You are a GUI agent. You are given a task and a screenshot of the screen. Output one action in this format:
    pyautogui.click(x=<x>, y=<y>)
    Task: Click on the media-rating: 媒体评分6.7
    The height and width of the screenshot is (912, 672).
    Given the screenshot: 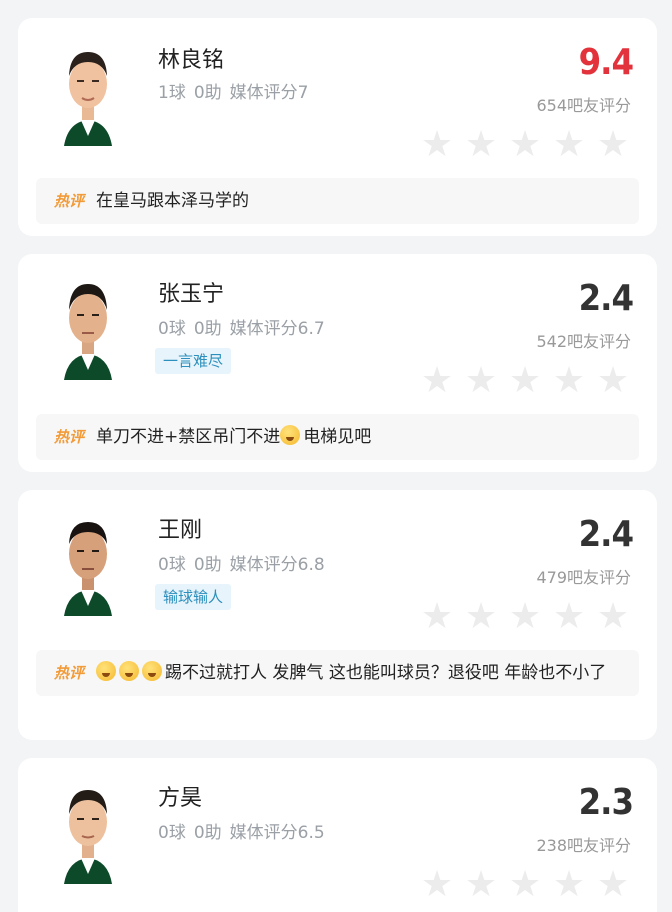 What is the action you would take?
    pyautogui.click(x=277, y=329)
    